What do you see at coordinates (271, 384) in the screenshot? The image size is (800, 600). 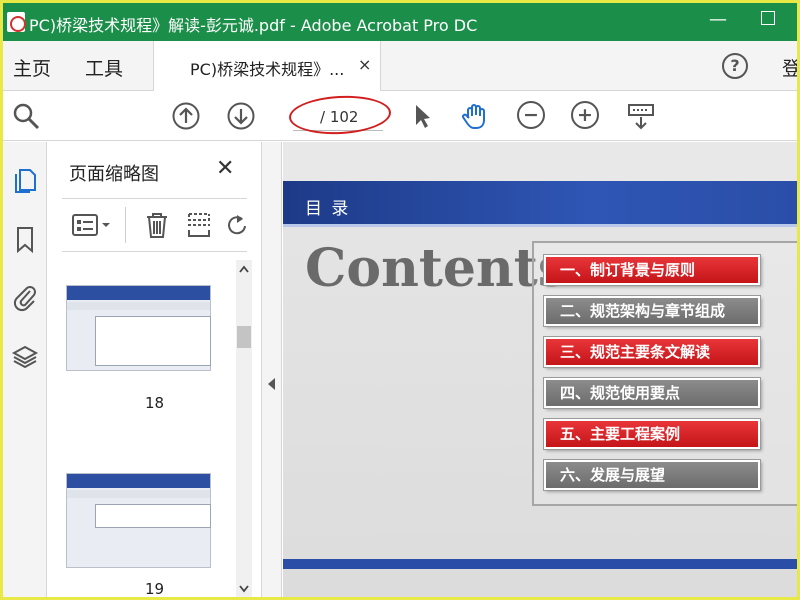 I see `collapse-arrow-icon` at bounding box center [271, 384].